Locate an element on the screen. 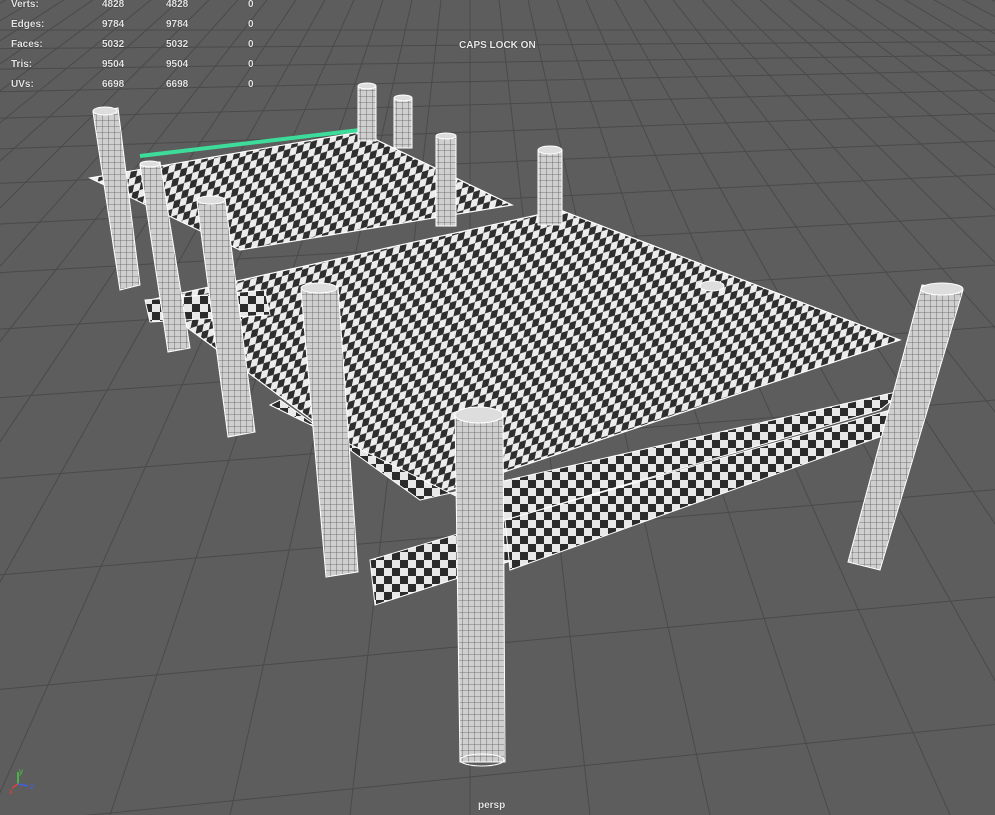 The width and height of the screenshot is (995, 815). post-front is located at coordinates (480, 586).